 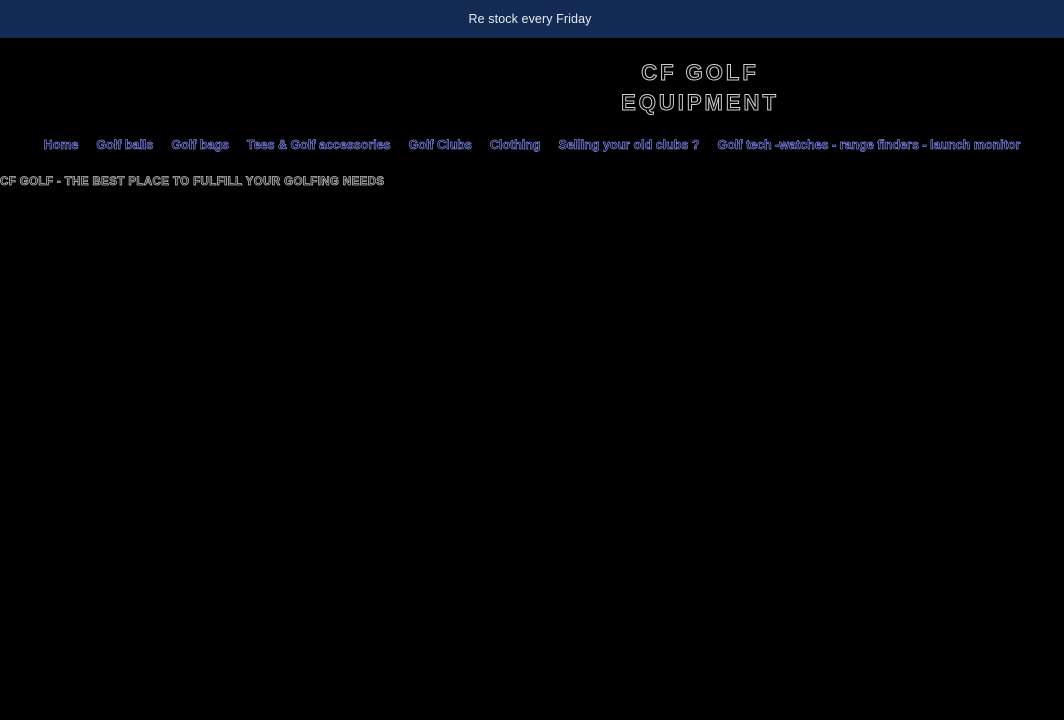 What do you see at coordinates (319, 145) in the screenshot?
I see `nav-item-tees-accessories: Tees & Golf accessories` at bounding box center [319, 145].